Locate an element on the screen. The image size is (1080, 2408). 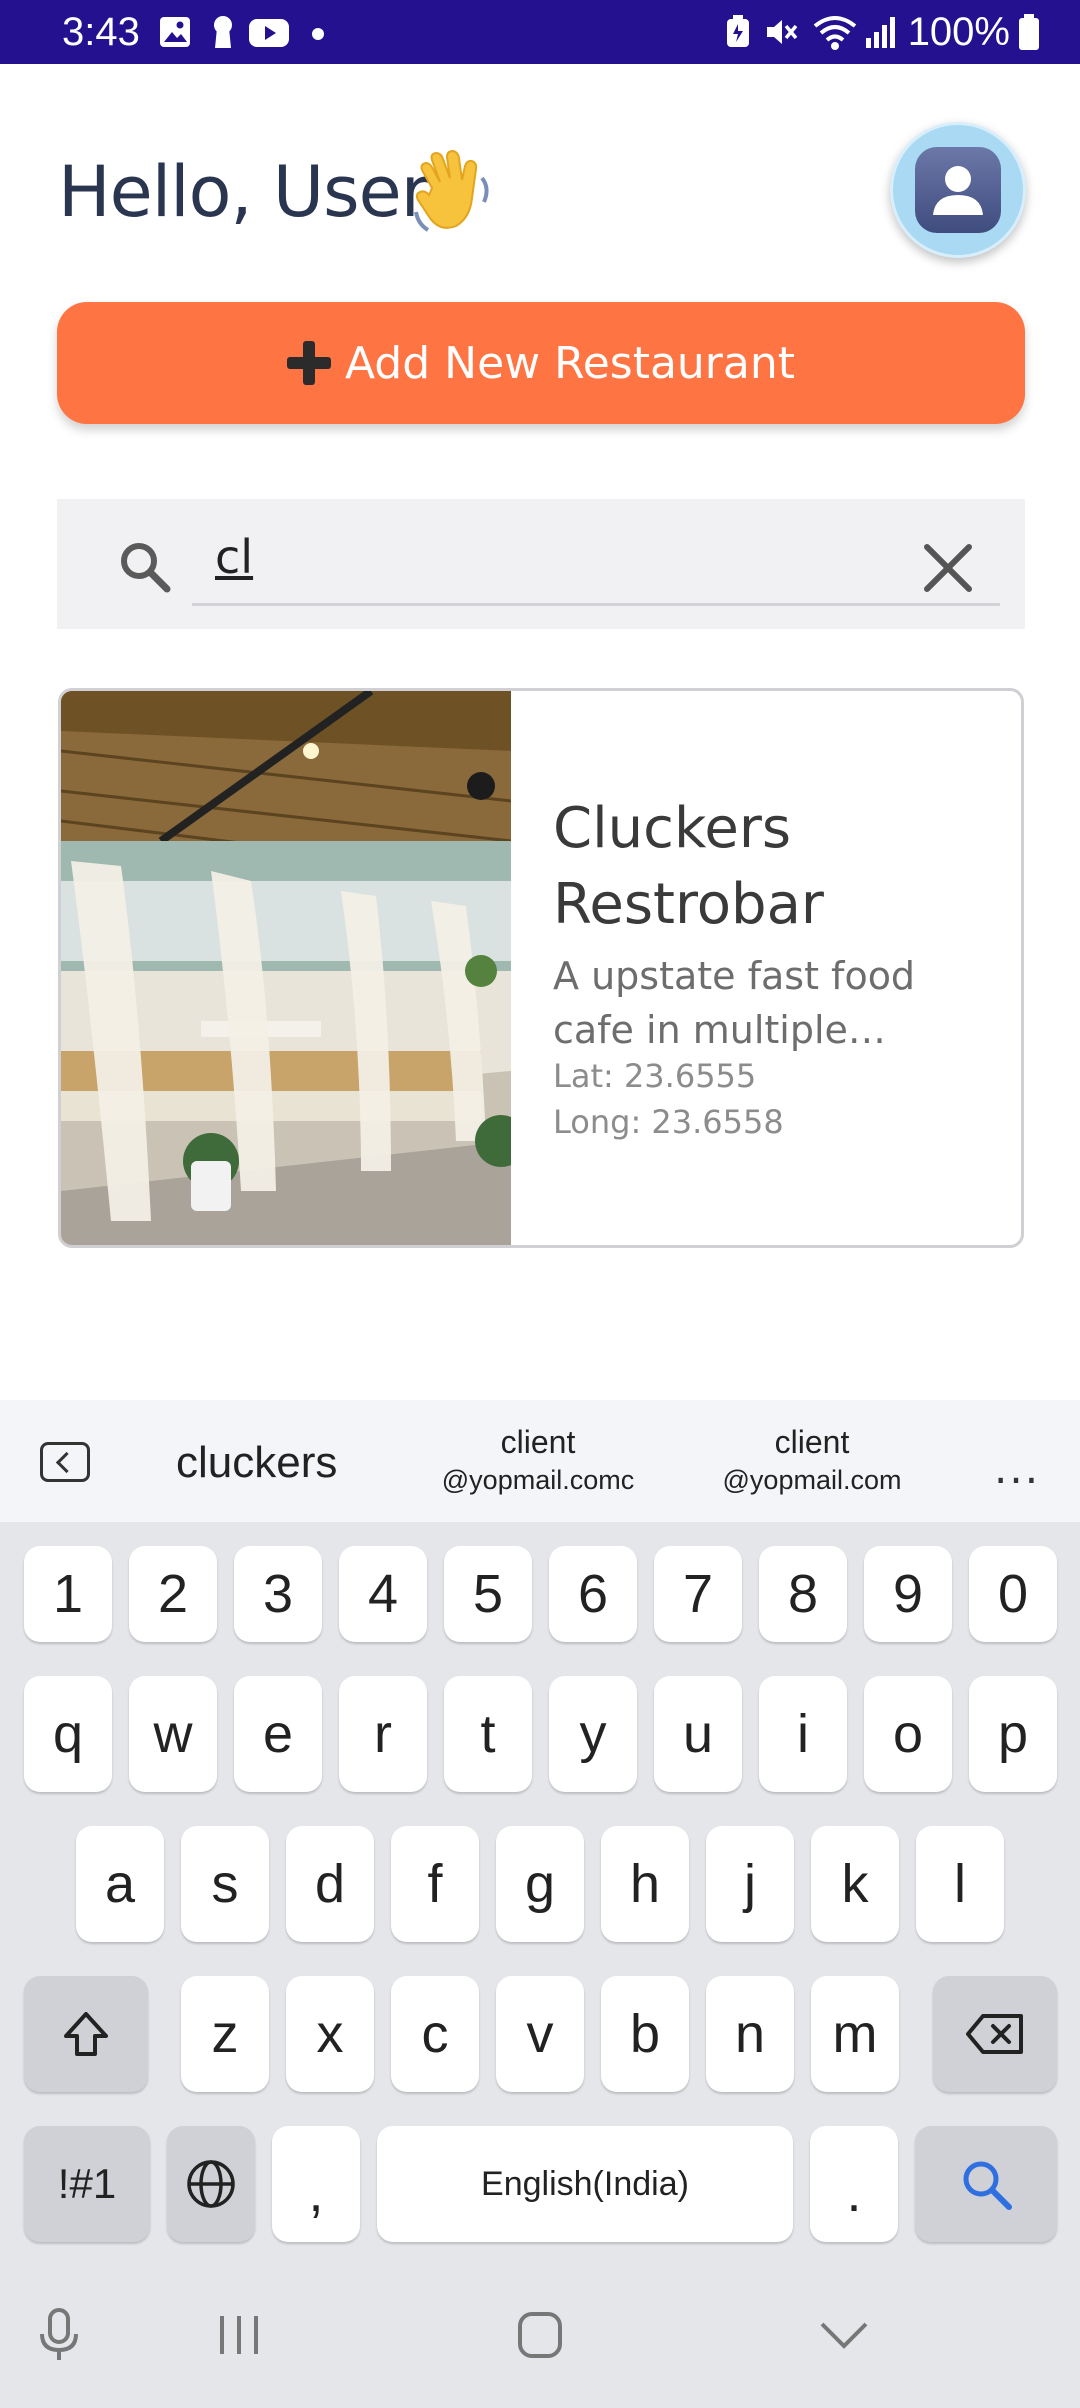
key-d: d is located at coordinates (330, 1884).